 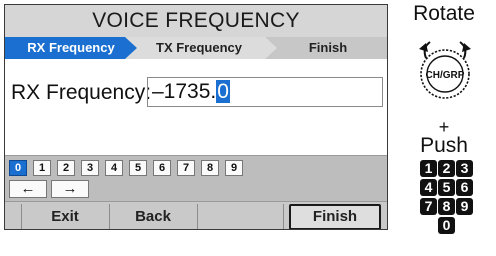 What do you see at coordinates (66, 168) in the screenshot?
I see `digit-key-2: 2` at bounding box center [66, 168].